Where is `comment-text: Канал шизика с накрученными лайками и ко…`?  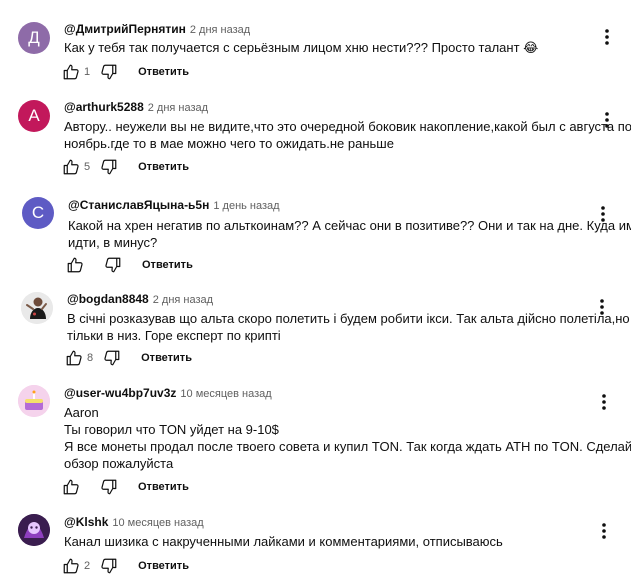 comment-text: Канал шизика с накрученными лайками и ко… is located at coordinates (283, 541).